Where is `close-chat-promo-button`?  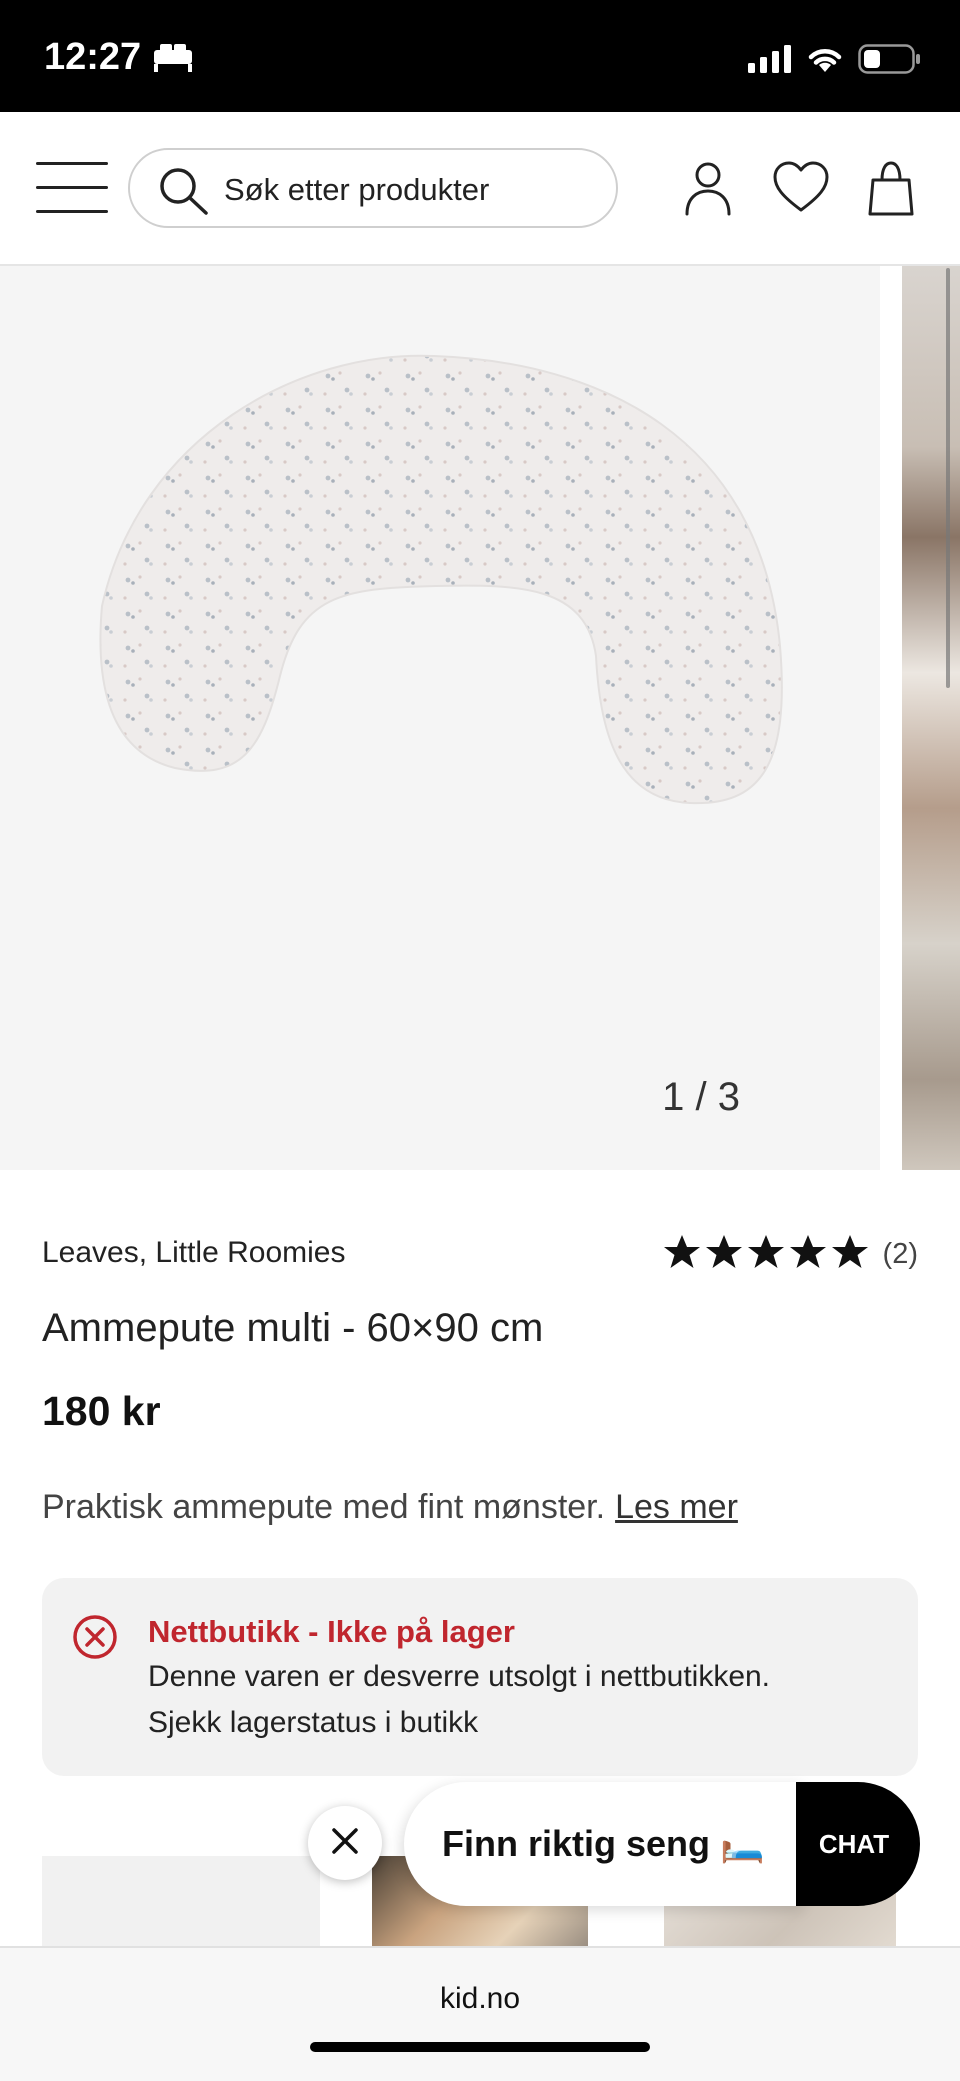
close-chat-promo-button is located at coordinates (345, 1843).